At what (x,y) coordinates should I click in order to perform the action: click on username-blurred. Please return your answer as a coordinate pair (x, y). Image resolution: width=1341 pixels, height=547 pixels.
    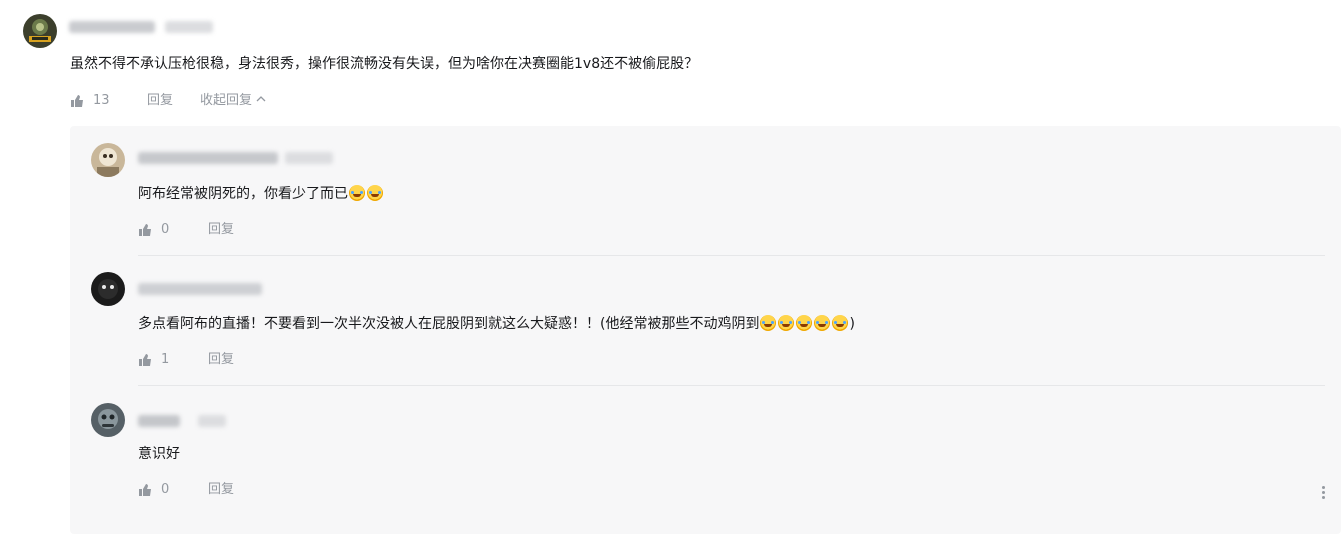
    Looking at the image, I should click on (112, 27).